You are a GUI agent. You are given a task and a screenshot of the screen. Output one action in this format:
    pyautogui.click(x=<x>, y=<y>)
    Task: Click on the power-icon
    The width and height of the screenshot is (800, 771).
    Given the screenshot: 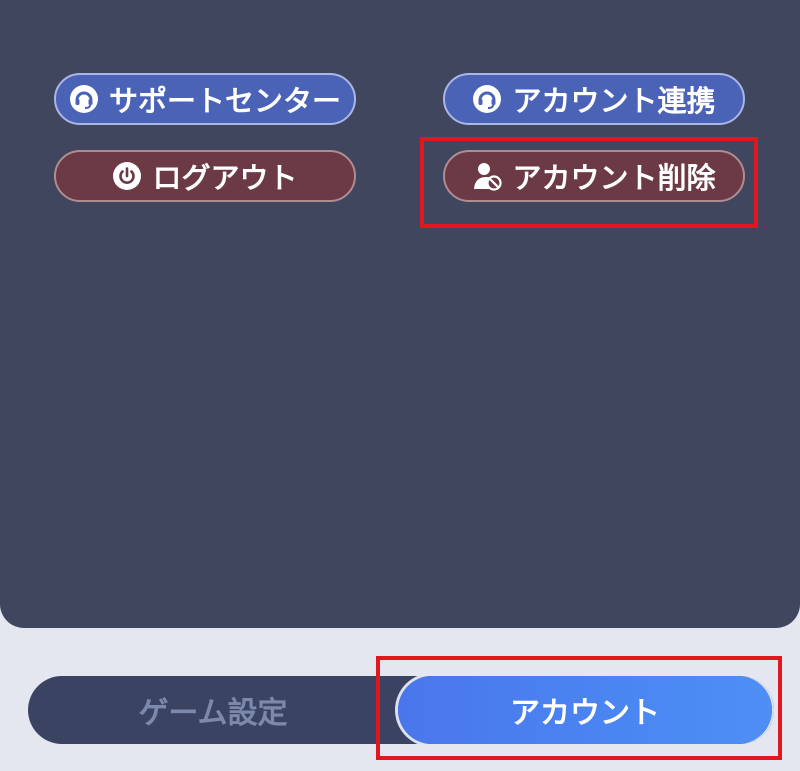 What is the action you would take?
    pyautogui.click(x=127, y=176)
    